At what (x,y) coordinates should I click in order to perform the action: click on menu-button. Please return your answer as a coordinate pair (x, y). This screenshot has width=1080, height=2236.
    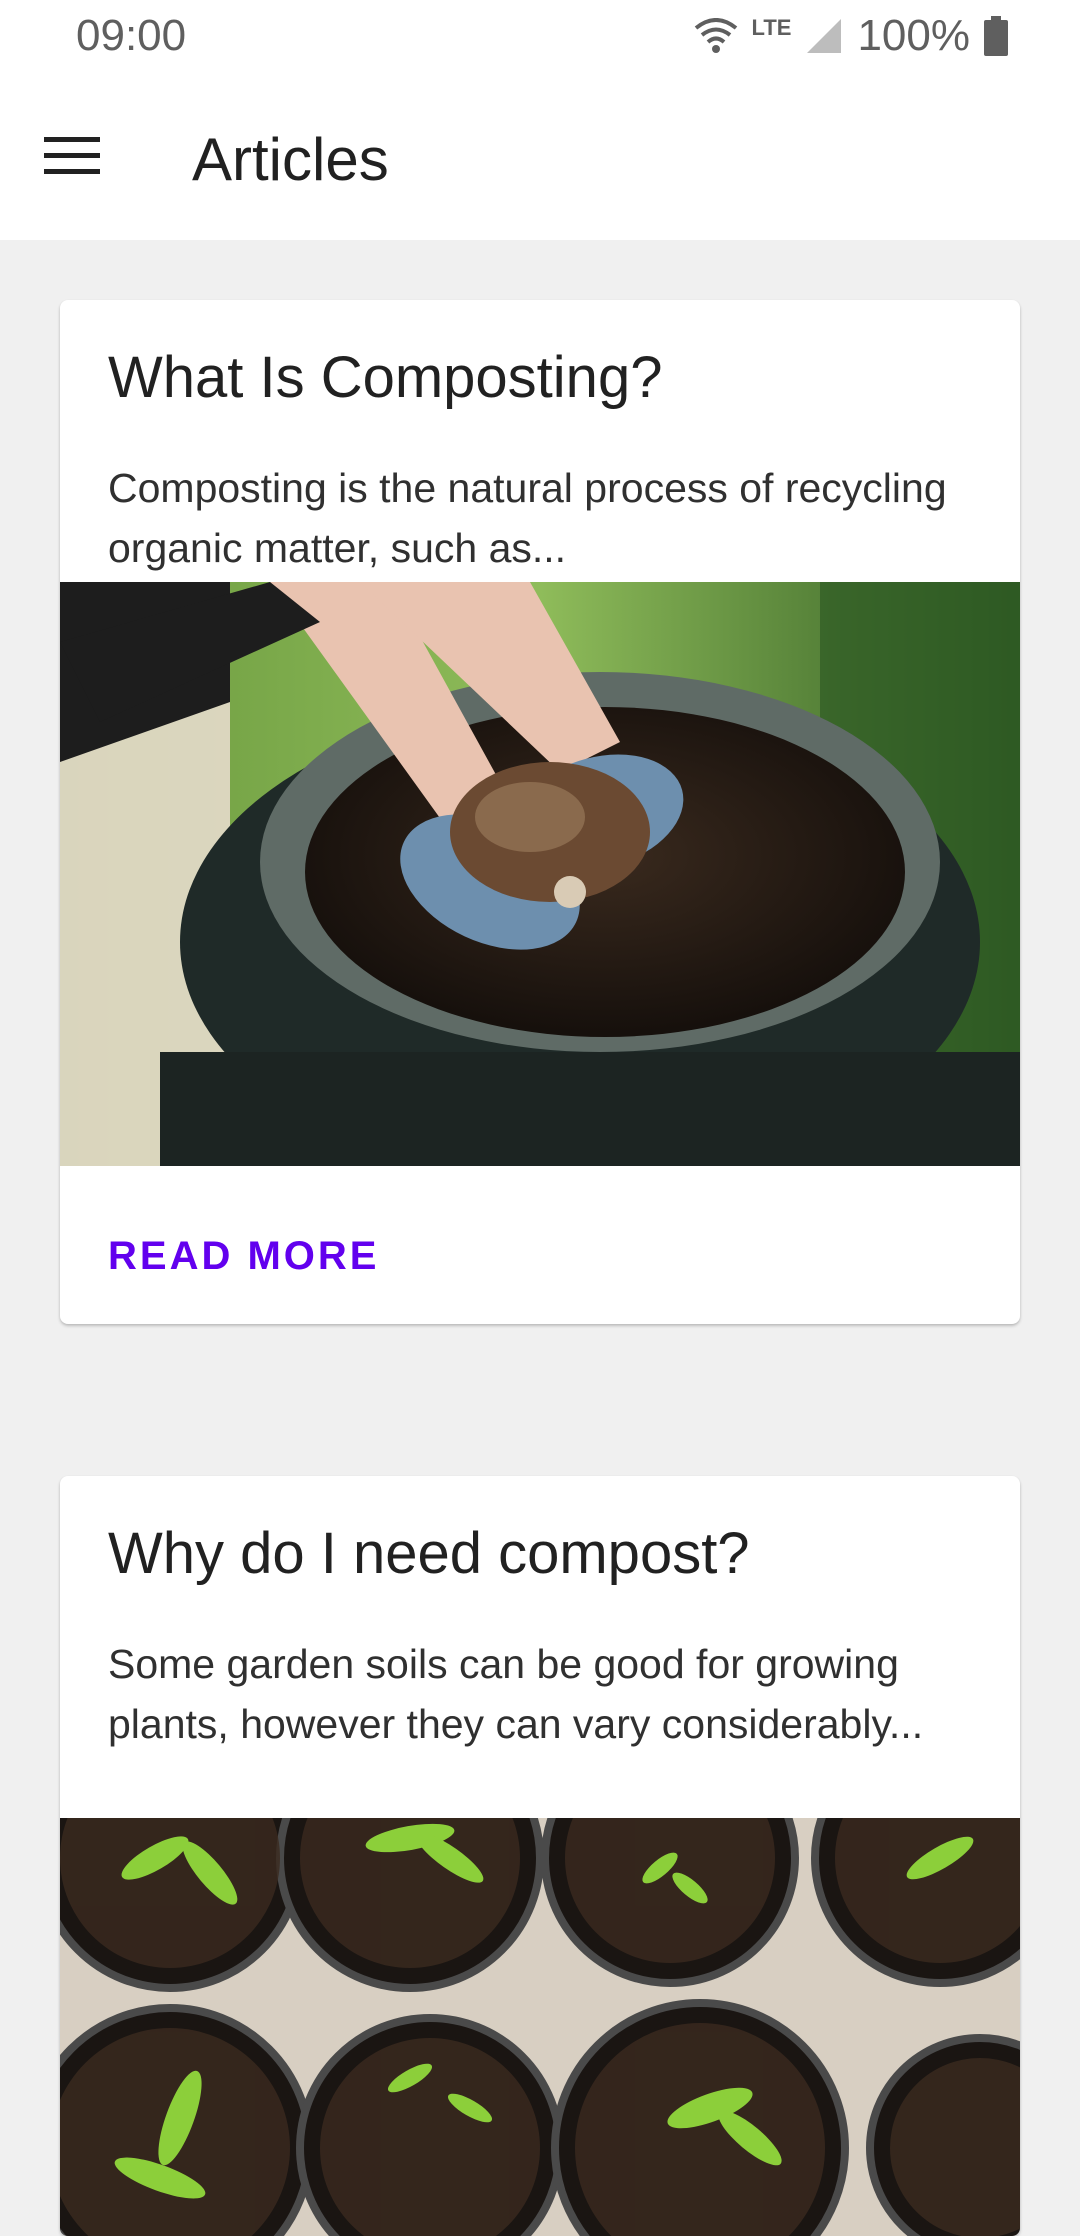
    Looking at the image, I should click on (72, 158).